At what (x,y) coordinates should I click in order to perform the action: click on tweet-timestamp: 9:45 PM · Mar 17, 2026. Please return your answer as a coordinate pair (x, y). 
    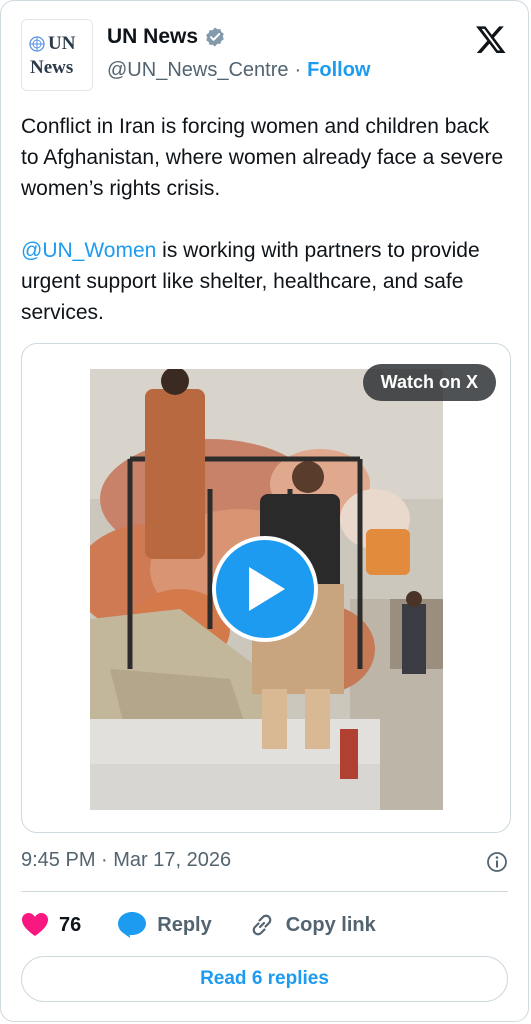
    Looking at the image, I should click on (126, 860).